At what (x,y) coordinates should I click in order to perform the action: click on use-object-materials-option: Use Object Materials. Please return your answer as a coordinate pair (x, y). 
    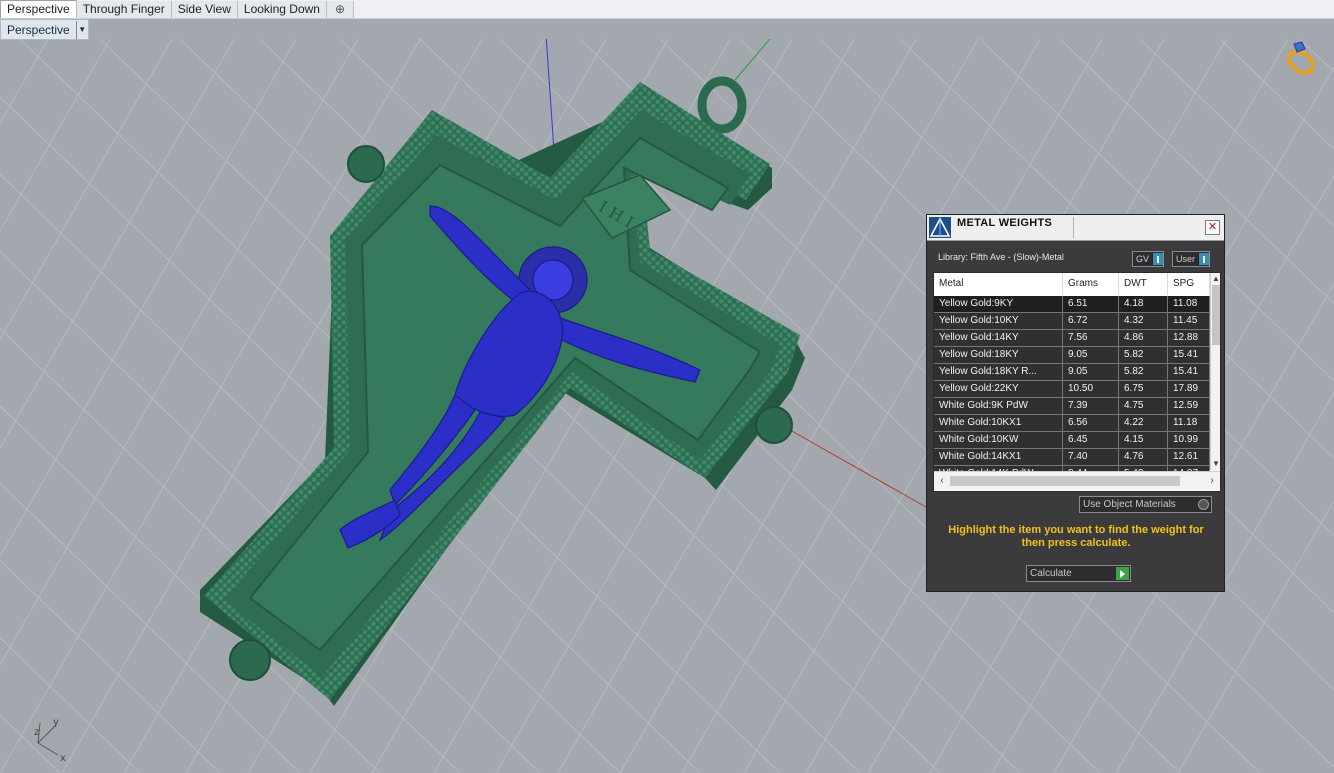
    Looking at the image, I should click on (1145, 504).